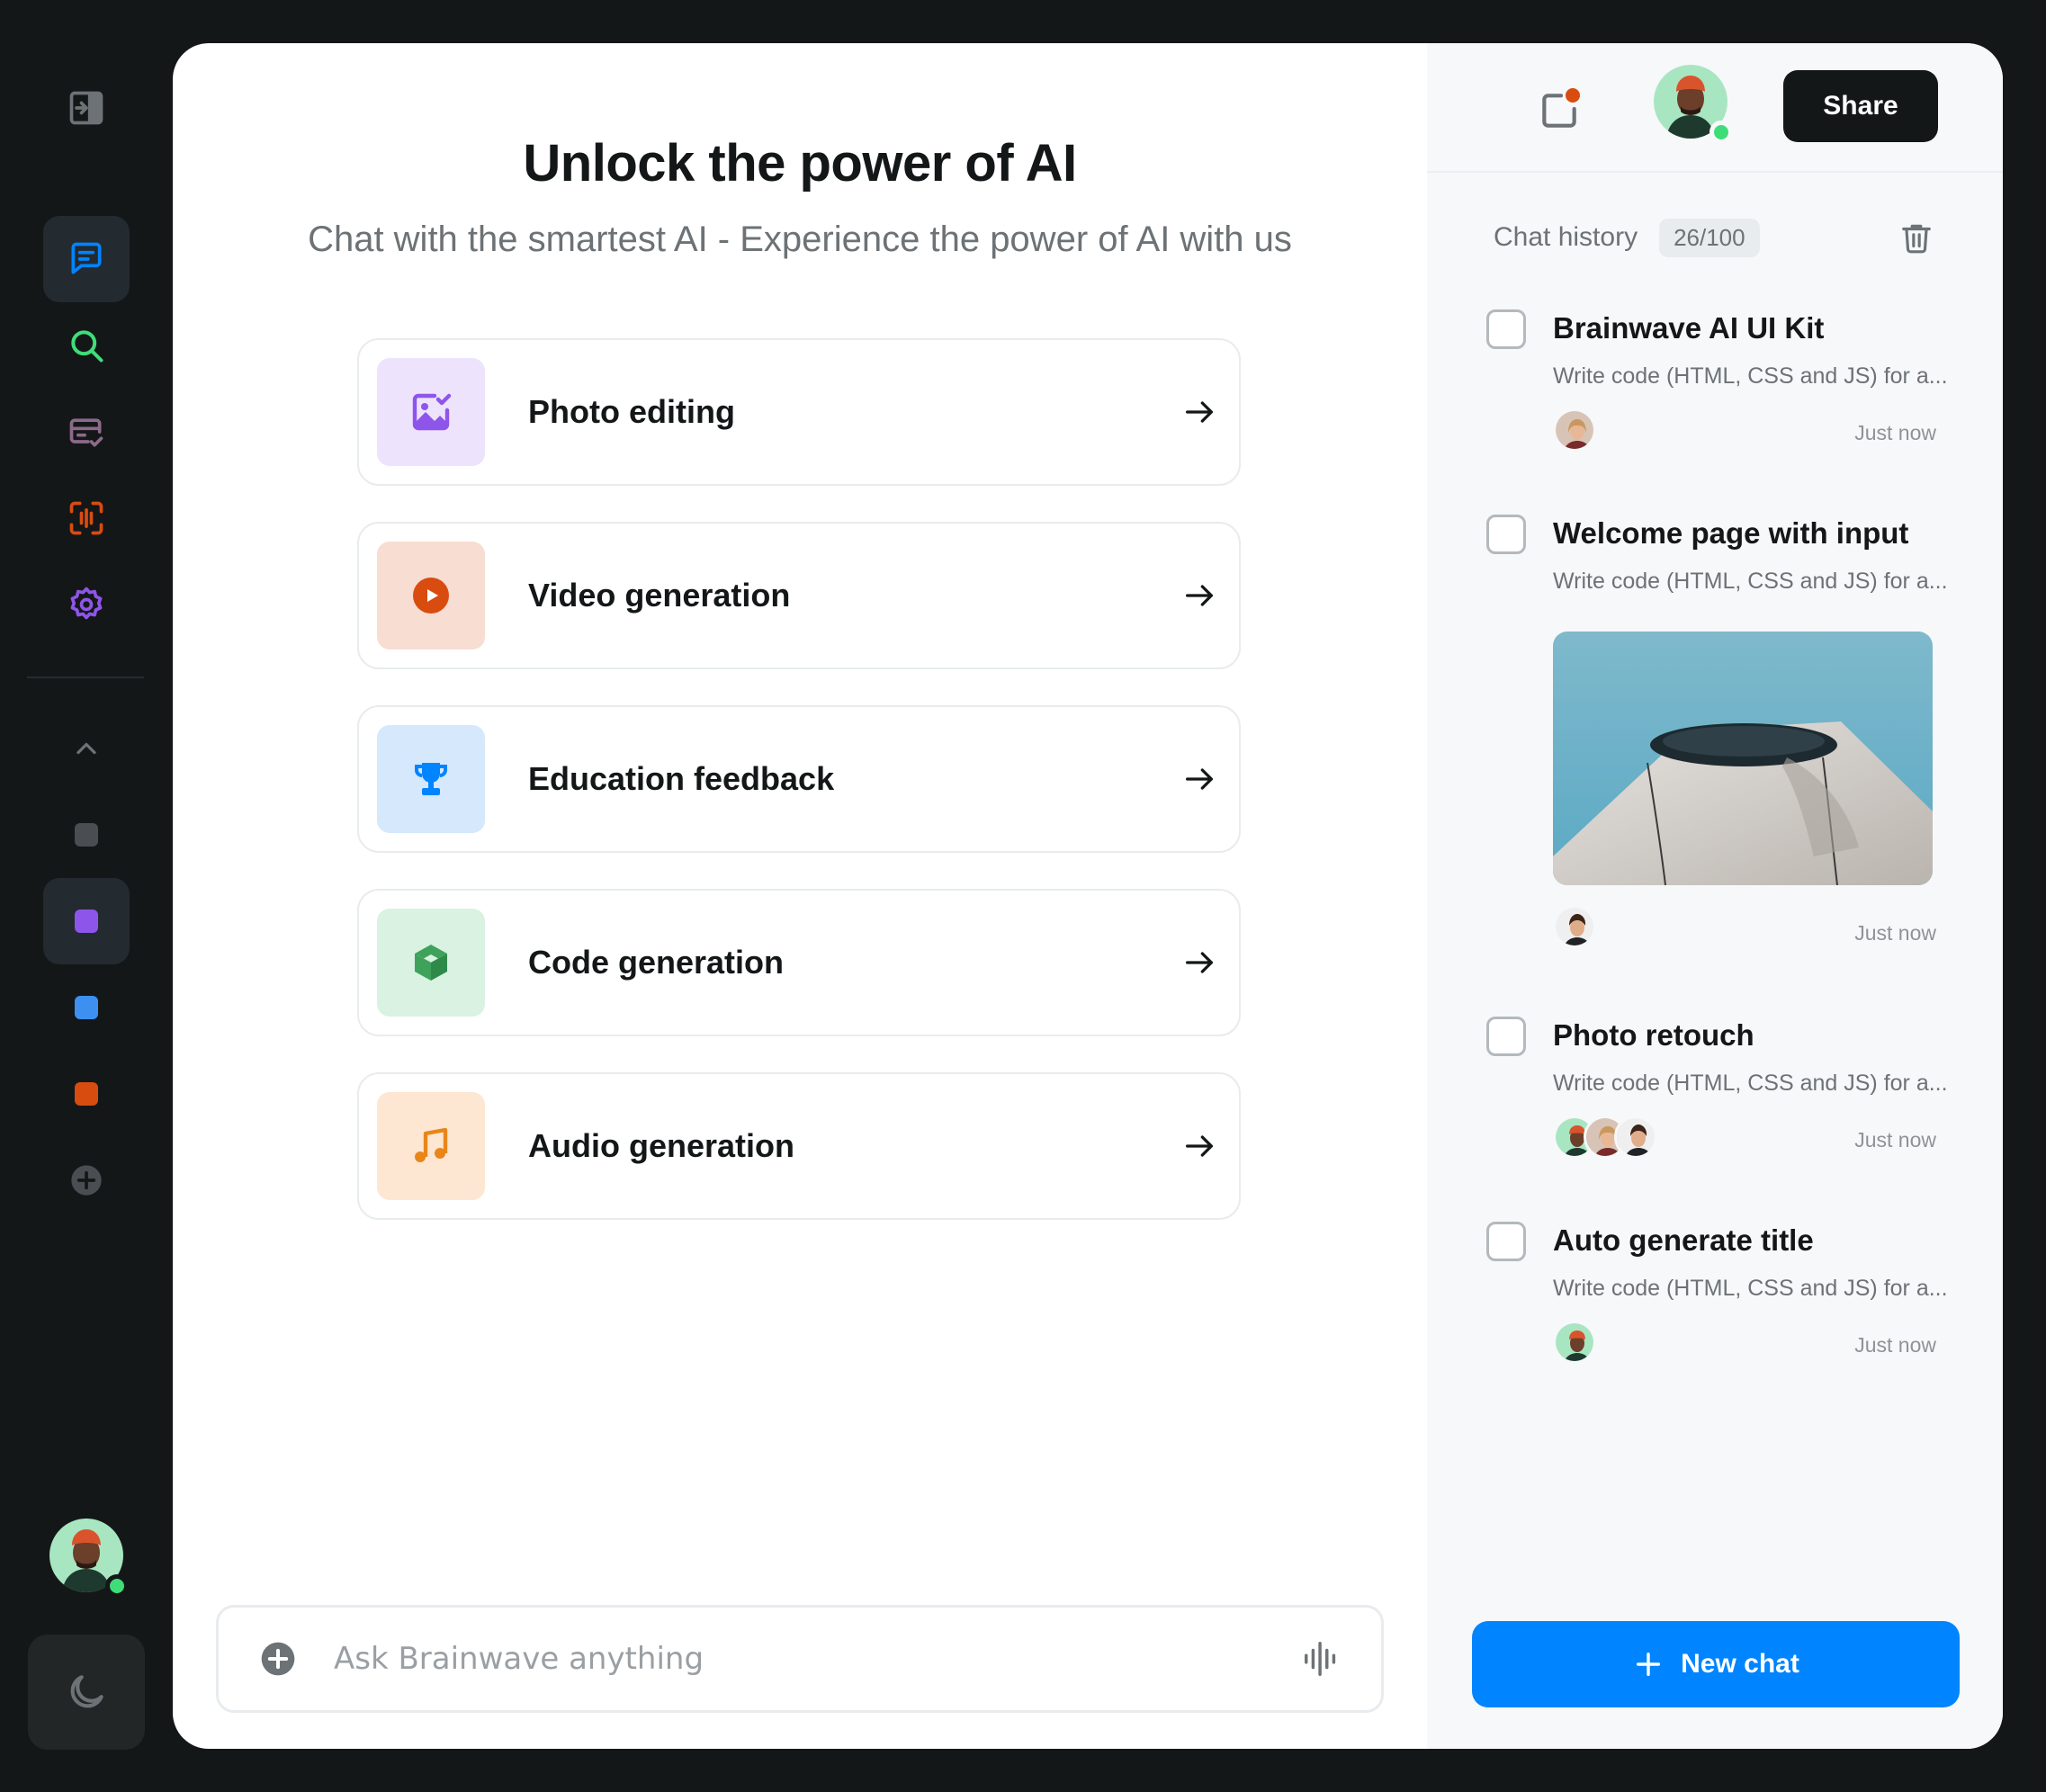  I want to click on card-education-feedback-label: Education feedback, so click(681, 778).